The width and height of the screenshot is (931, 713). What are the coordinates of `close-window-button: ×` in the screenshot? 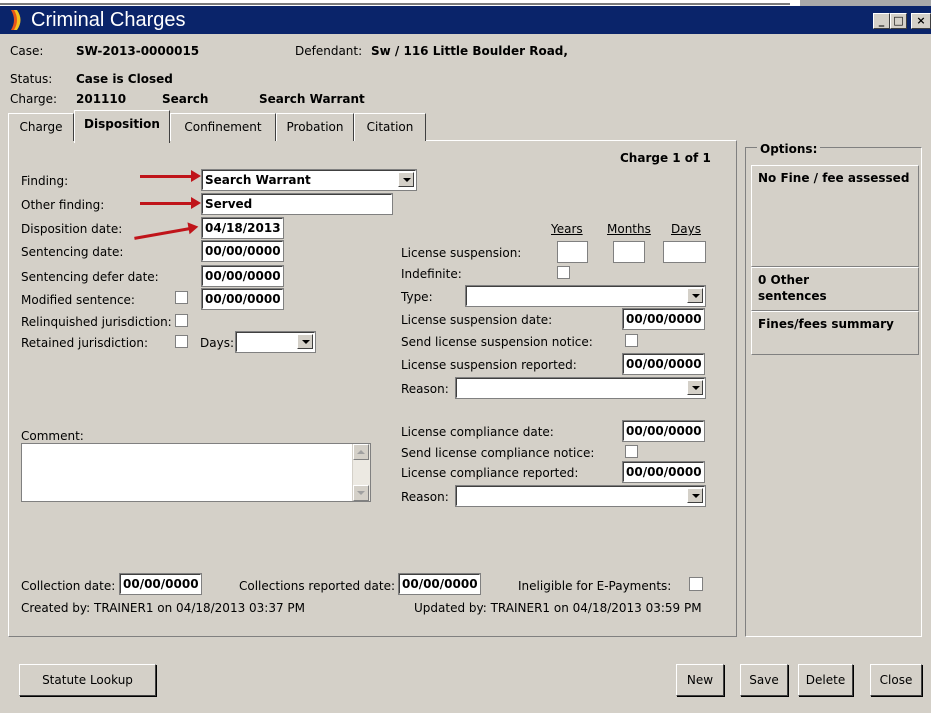 It's located at (921, 21).